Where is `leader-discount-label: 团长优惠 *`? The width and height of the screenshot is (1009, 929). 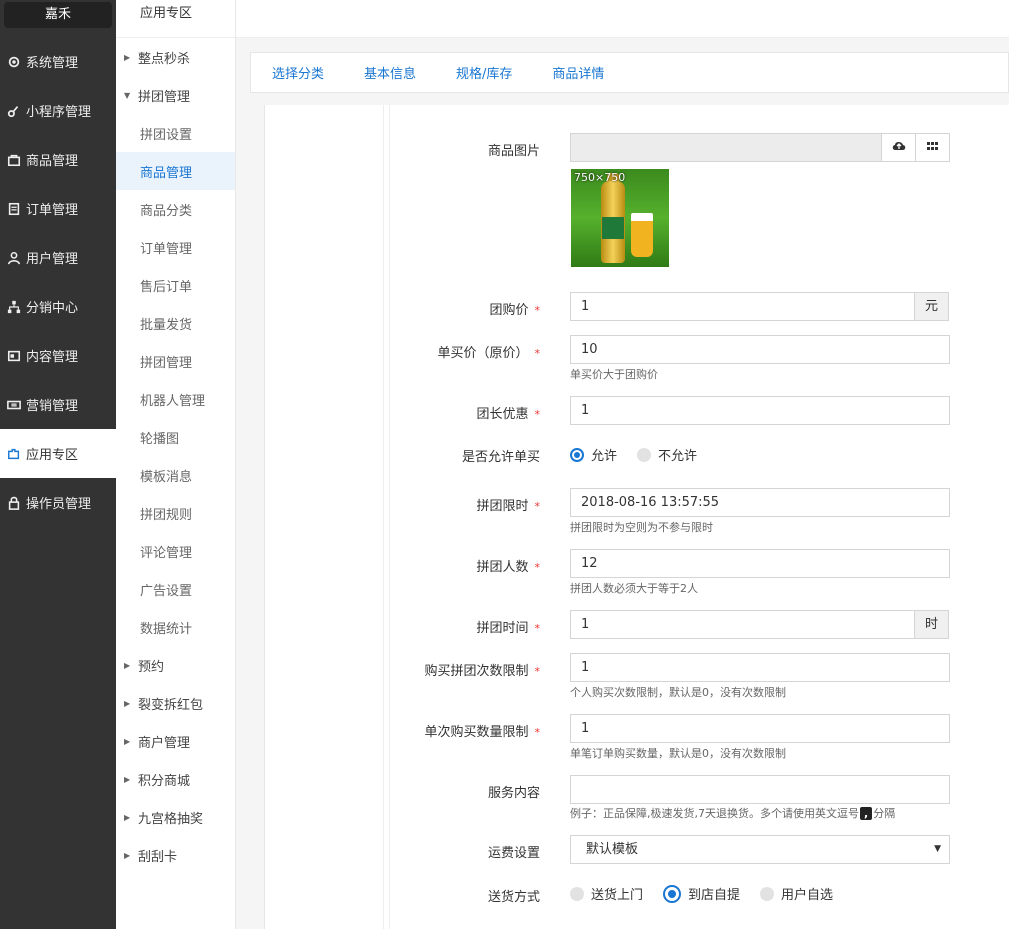 leader-discount-label: 团长优惠 * is located at coordinates (508, 412).